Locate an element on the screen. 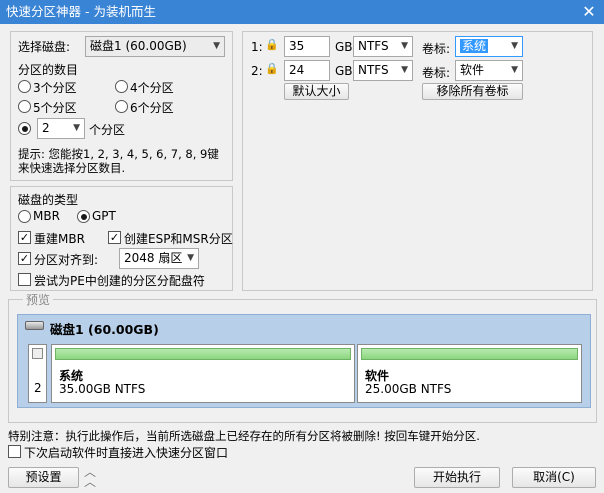 This screenshot has width=604, height=493. double-chevron-up-icon: ︿ ︿ is located at coordinates (90, 477).